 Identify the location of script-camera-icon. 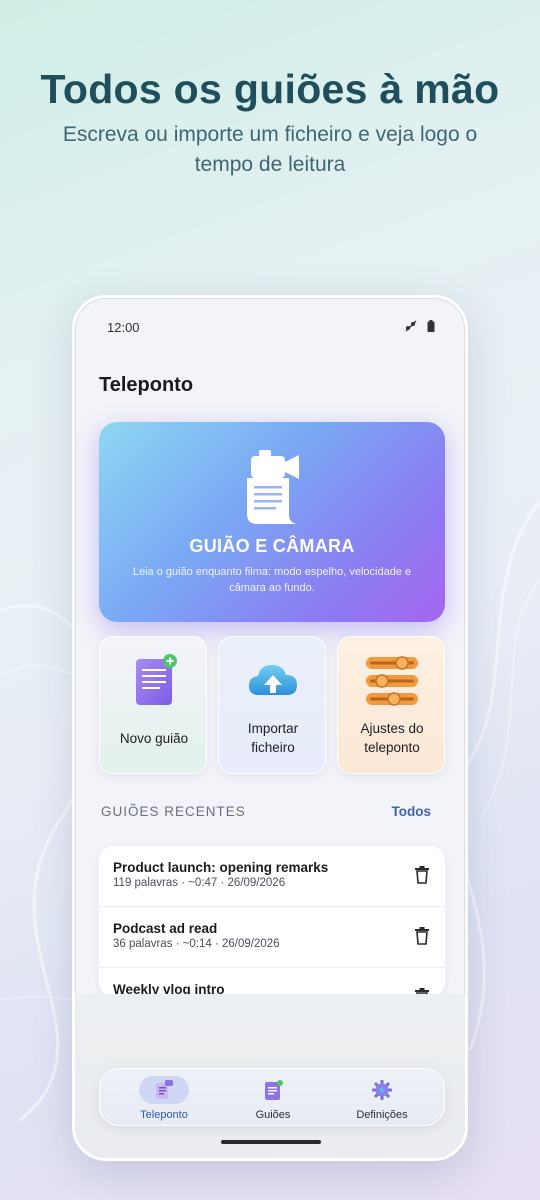
(273, 487).